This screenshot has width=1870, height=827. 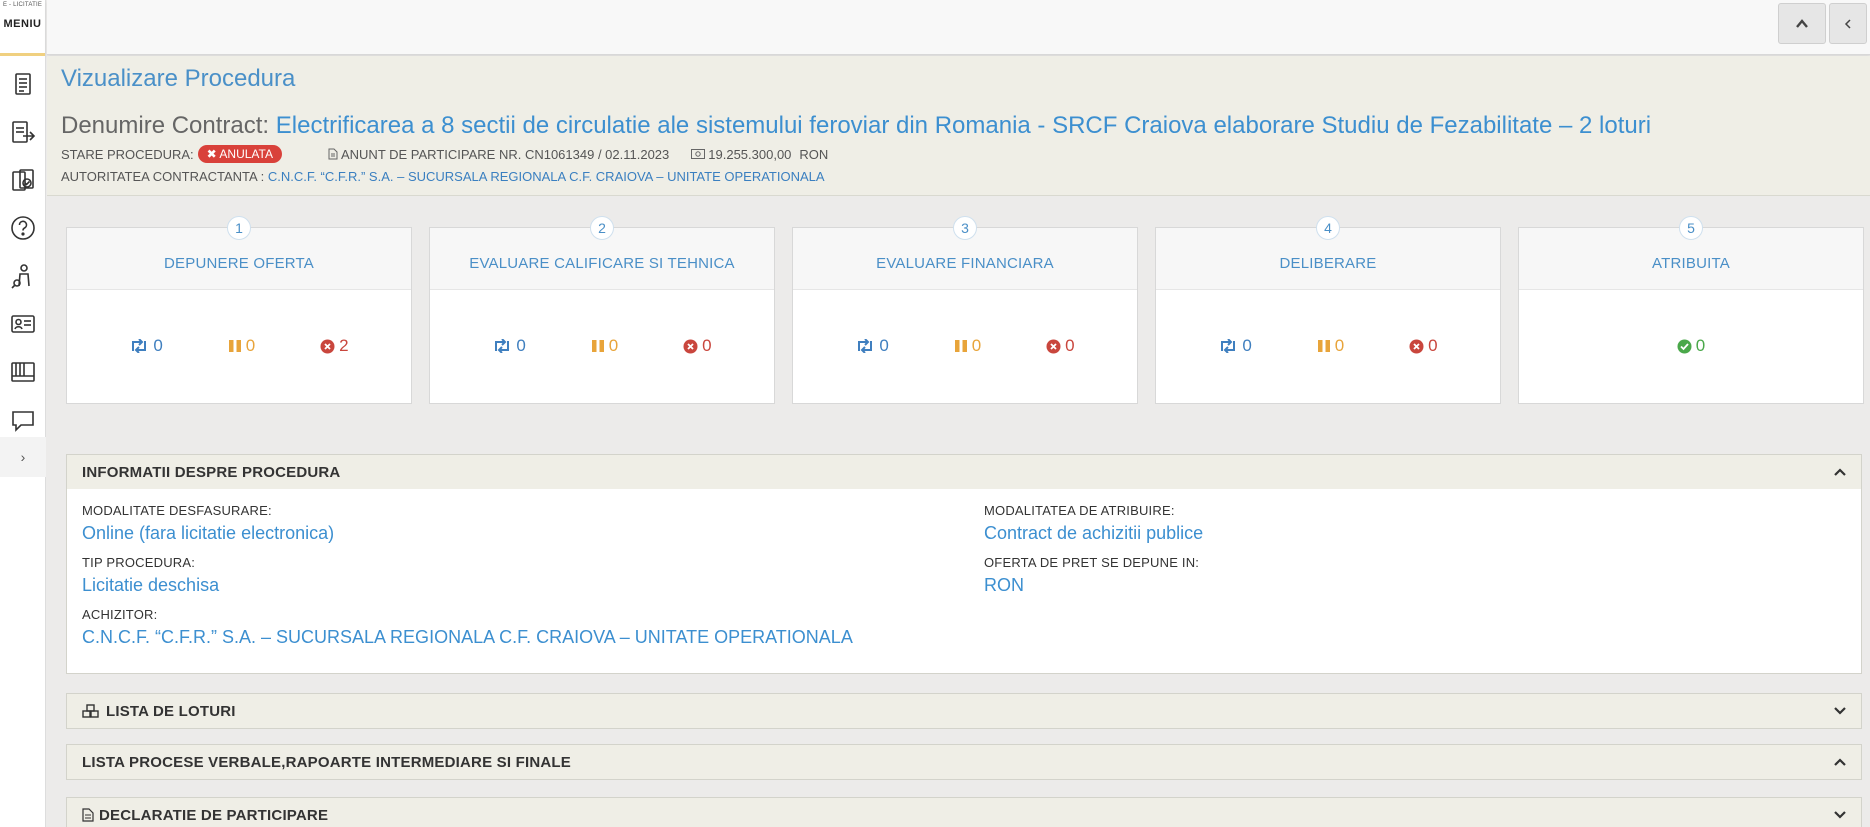 I want to click on sidebar-expand-button: ›, so click(x=23, y=457).